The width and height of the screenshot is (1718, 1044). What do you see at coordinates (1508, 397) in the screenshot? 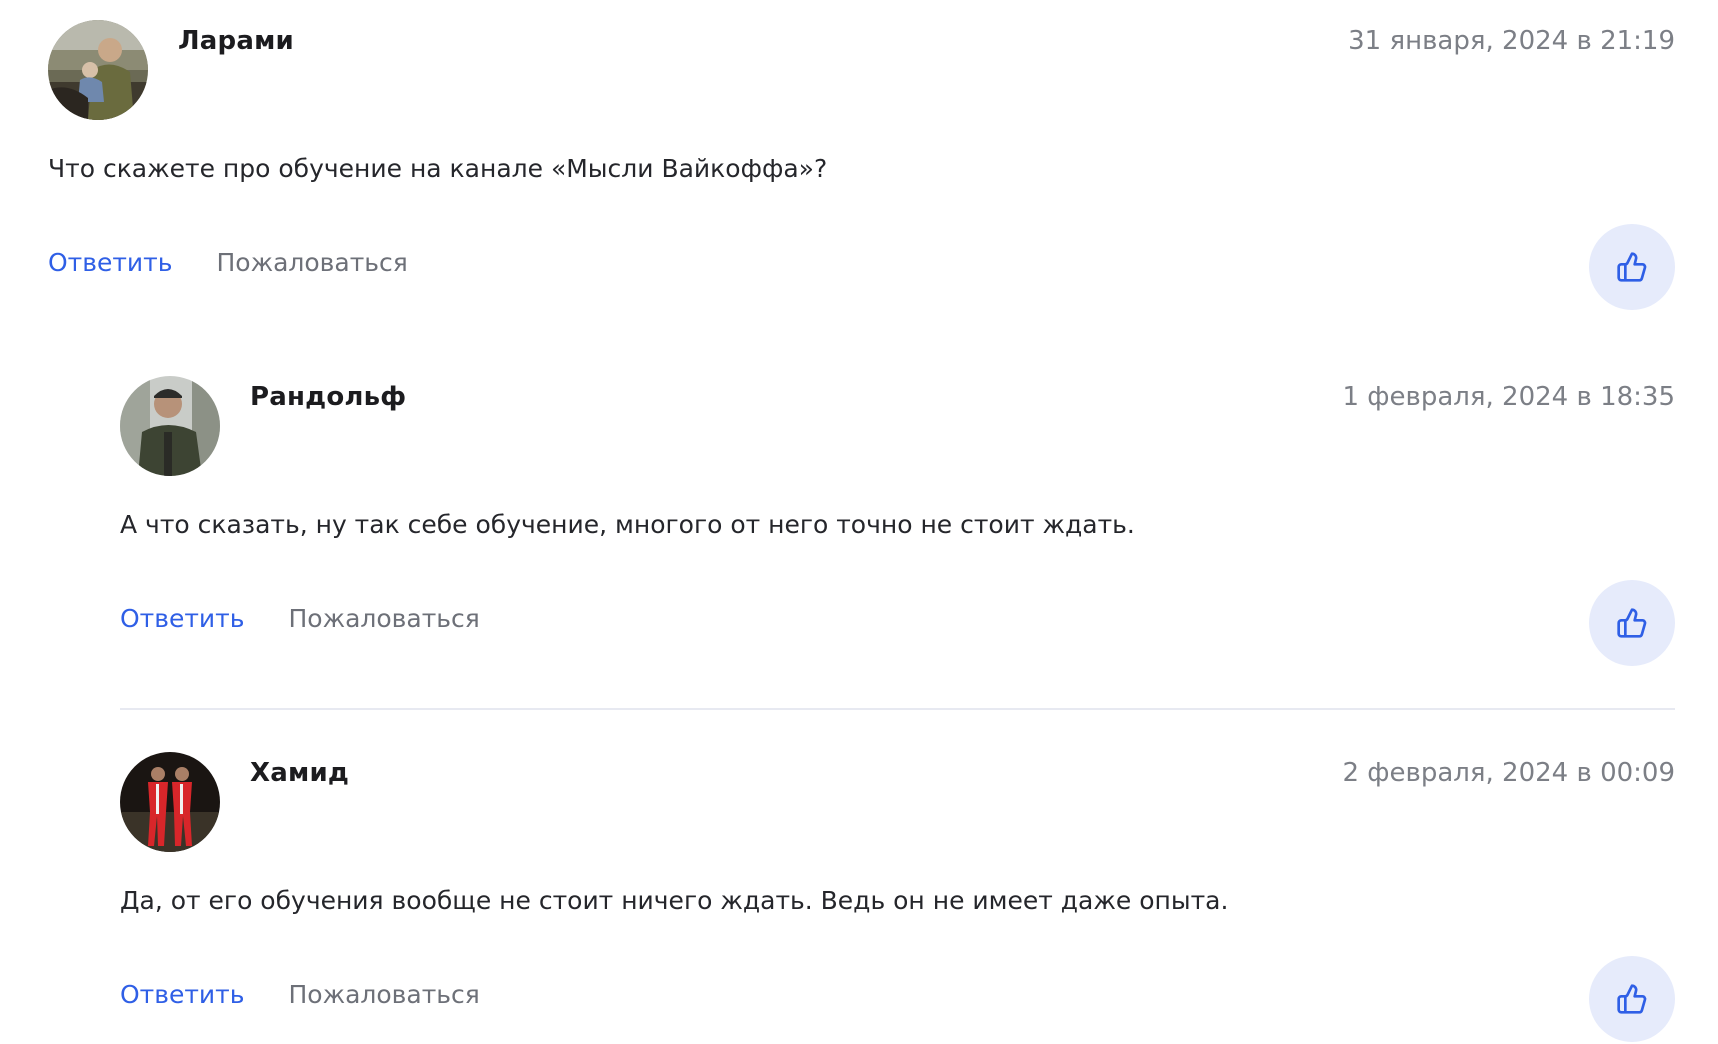
I see `comment-date: 1 февраля, 2024 в 18:35` at bounding box center [1508, 397].